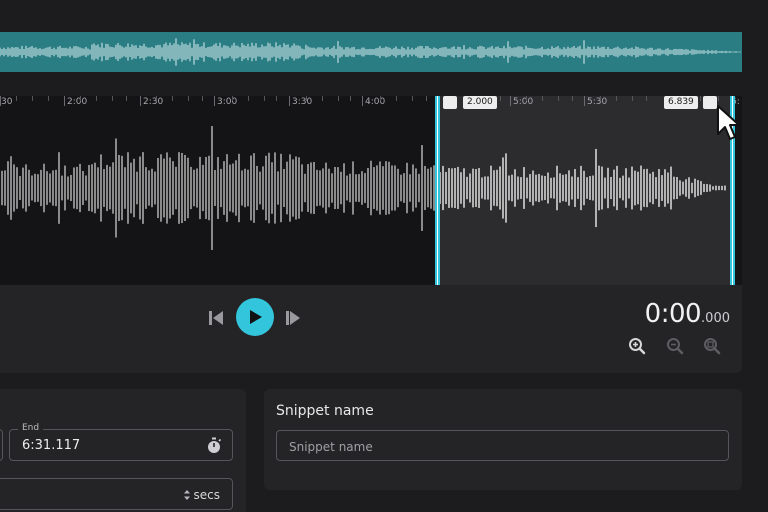  What do you see at coordinates (51, 445) in the screenshot?
I see `end-value: 6:31.117` at bounding box center [51, 445].